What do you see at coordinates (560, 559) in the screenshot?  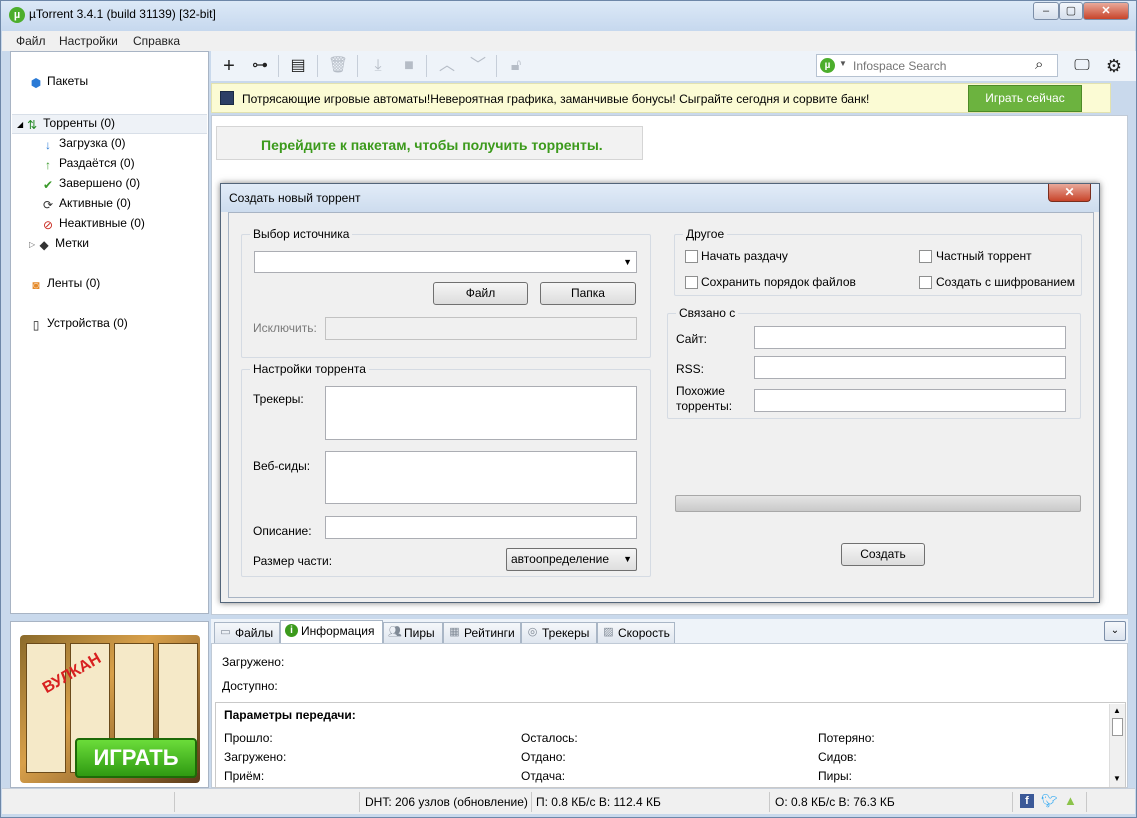 I see `piece-size-value: автоопределение` at bounding box center [560, 559].